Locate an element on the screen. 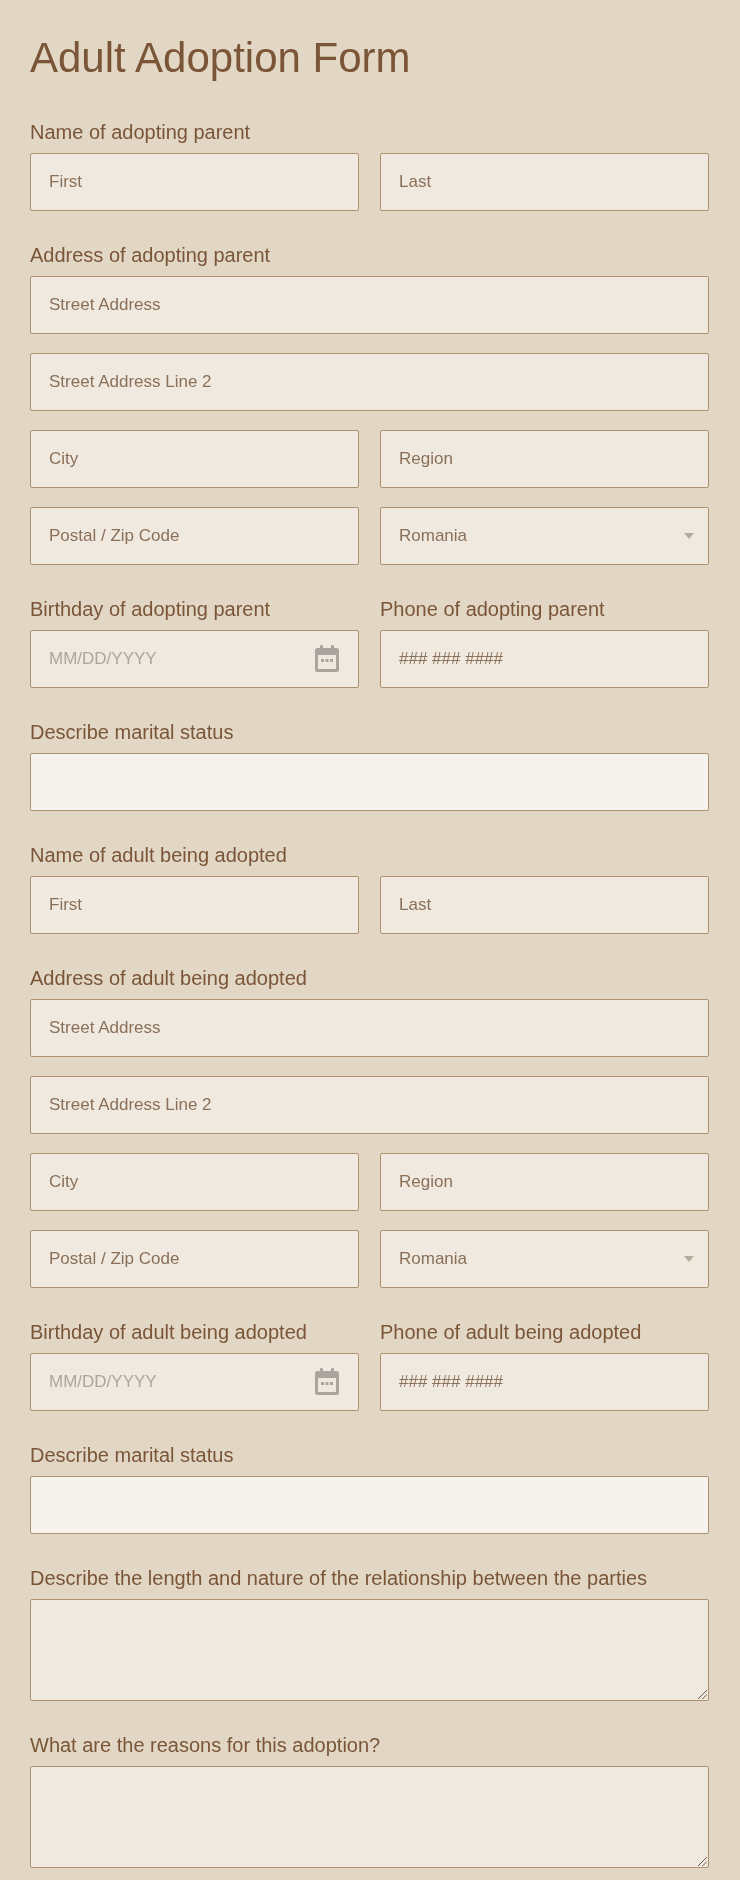  field-label: Address of adopting parent is located at coordinates (150, 255).